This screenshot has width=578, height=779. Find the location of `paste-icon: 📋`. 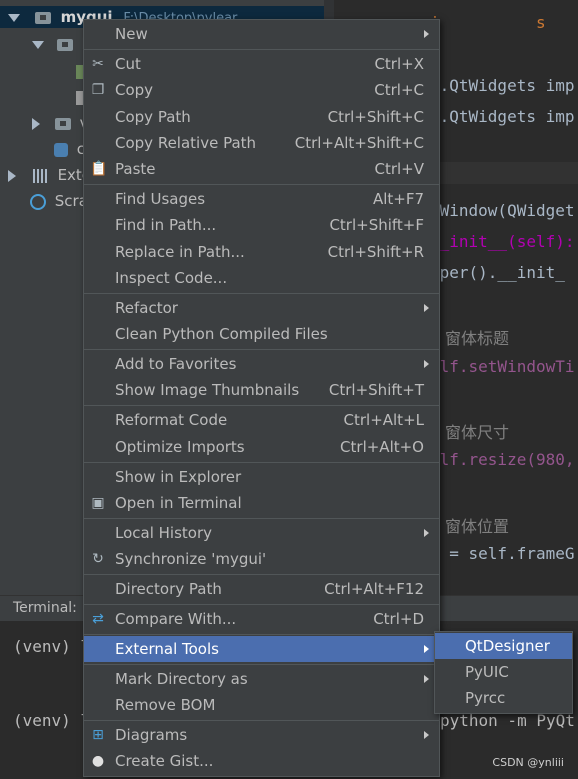

paste-icon: 📋 is located at coordinates (99, 169).